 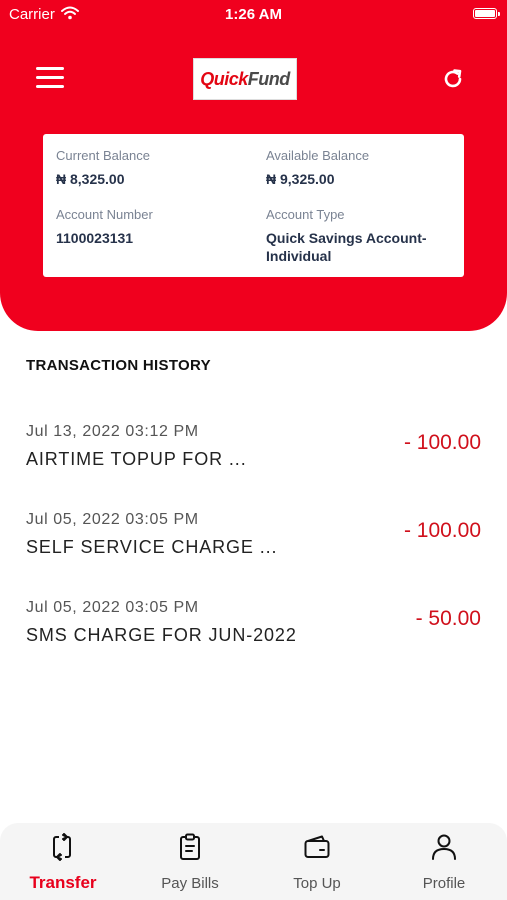 I want to click on tab-top-up: Top Up, so click(x=317, y=861).